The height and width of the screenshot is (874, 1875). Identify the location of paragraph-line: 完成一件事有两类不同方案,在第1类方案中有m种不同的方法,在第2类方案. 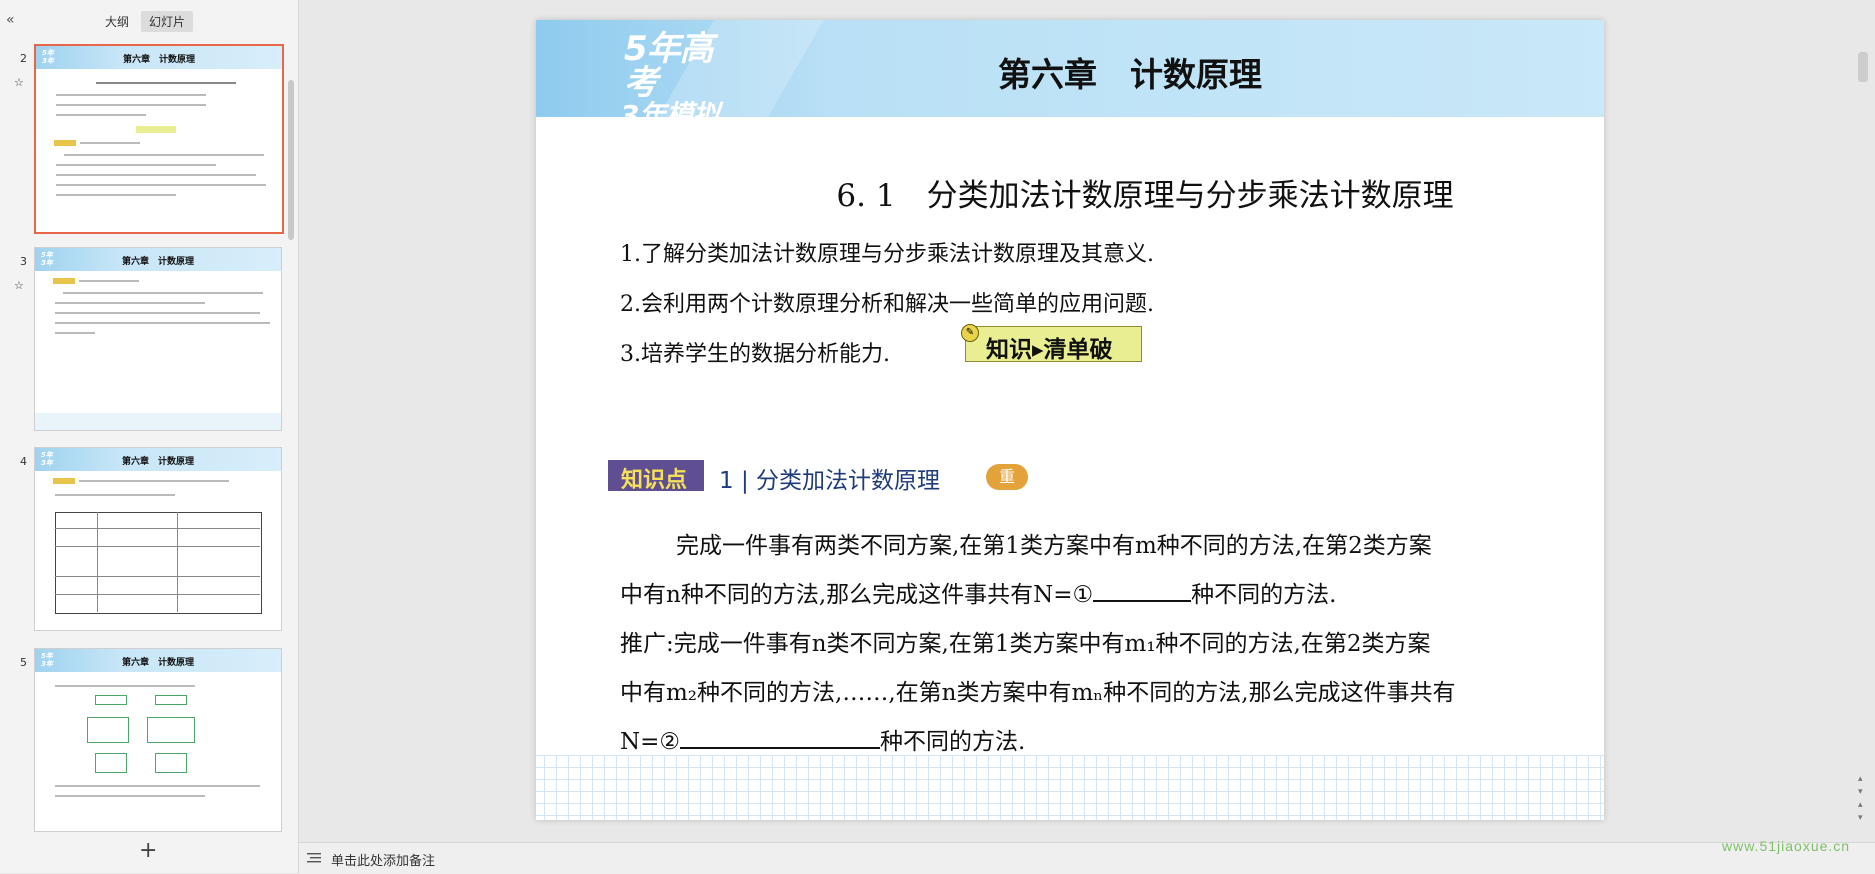
(1054, 546).